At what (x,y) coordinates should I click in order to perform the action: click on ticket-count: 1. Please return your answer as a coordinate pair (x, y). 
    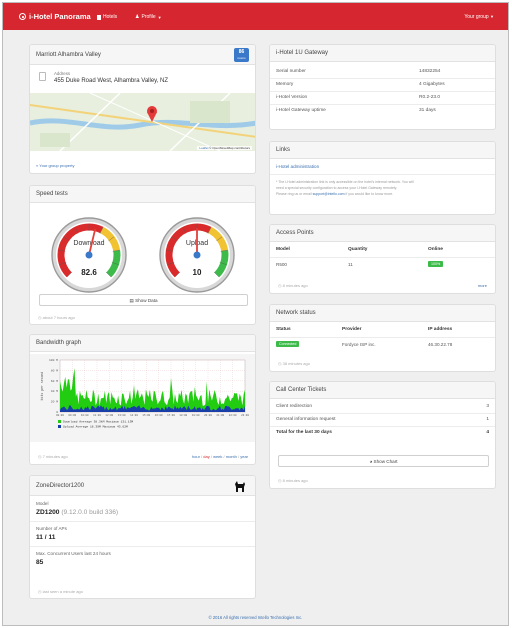
    Looking at the image, I should click on (475, 419).